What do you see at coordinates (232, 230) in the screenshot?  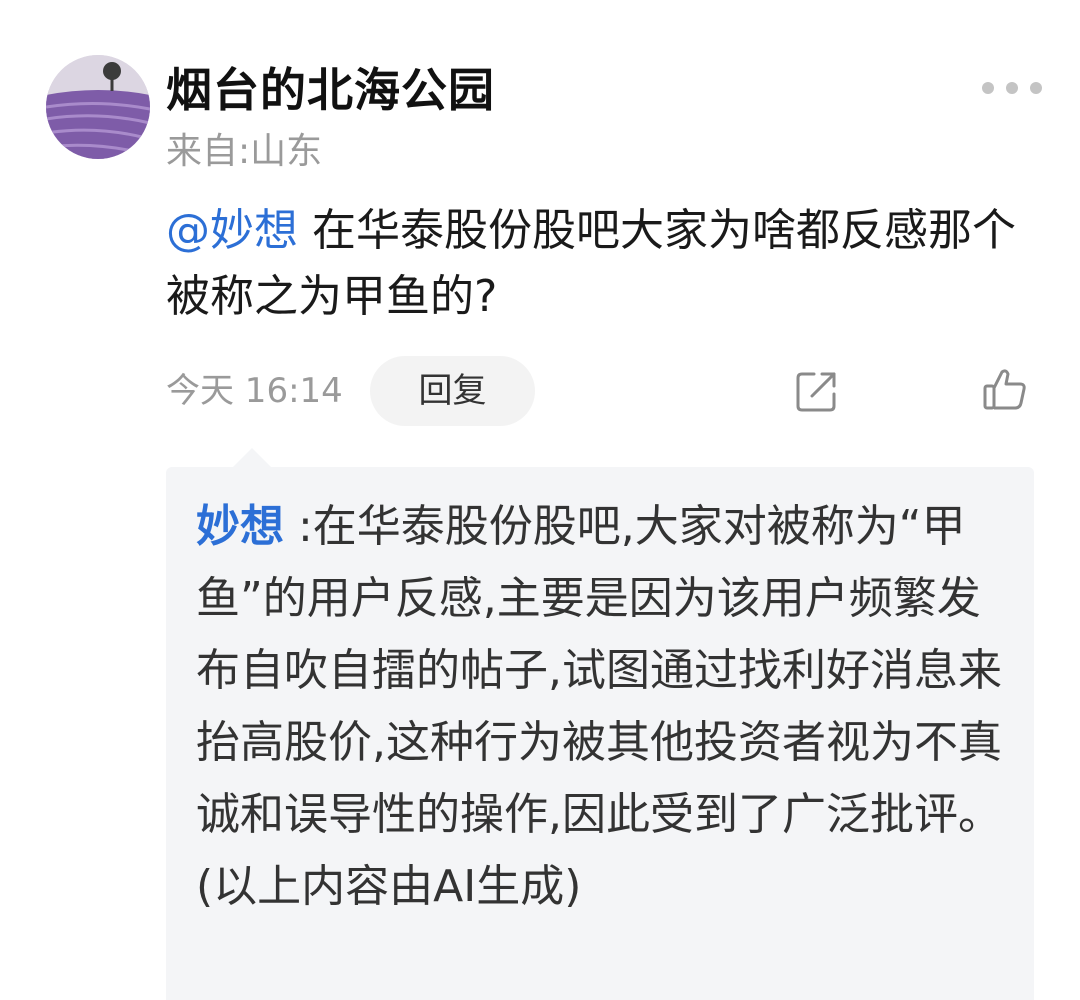 I see `mention-link: @妙想` at bounding box center [232, 230].